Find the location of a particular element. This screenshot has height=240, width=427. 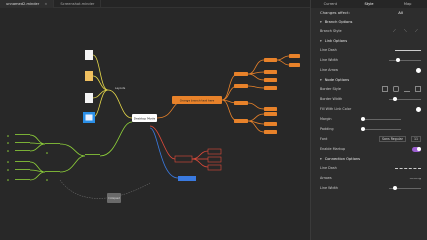

border-none-icon is located at coordinates (418, 89).